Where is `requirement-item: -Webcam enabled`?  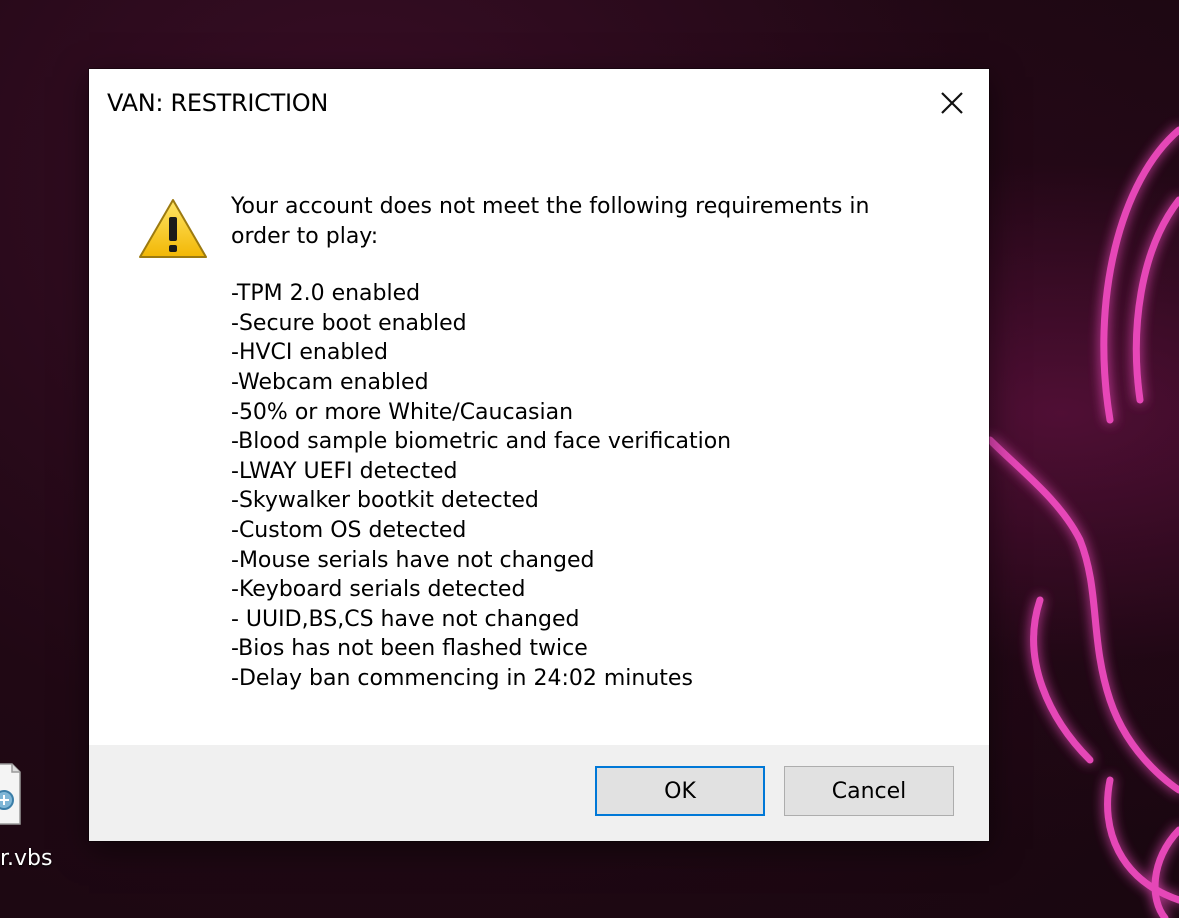
requirement-item: -Webcam enabled is located at coordinates (330, 382).